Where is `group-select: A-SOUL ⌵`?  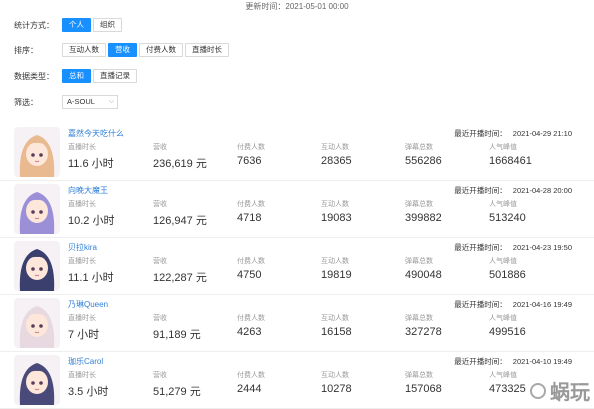
group-select: A-SOUL ⌵ is located at coordinates (90, 102).